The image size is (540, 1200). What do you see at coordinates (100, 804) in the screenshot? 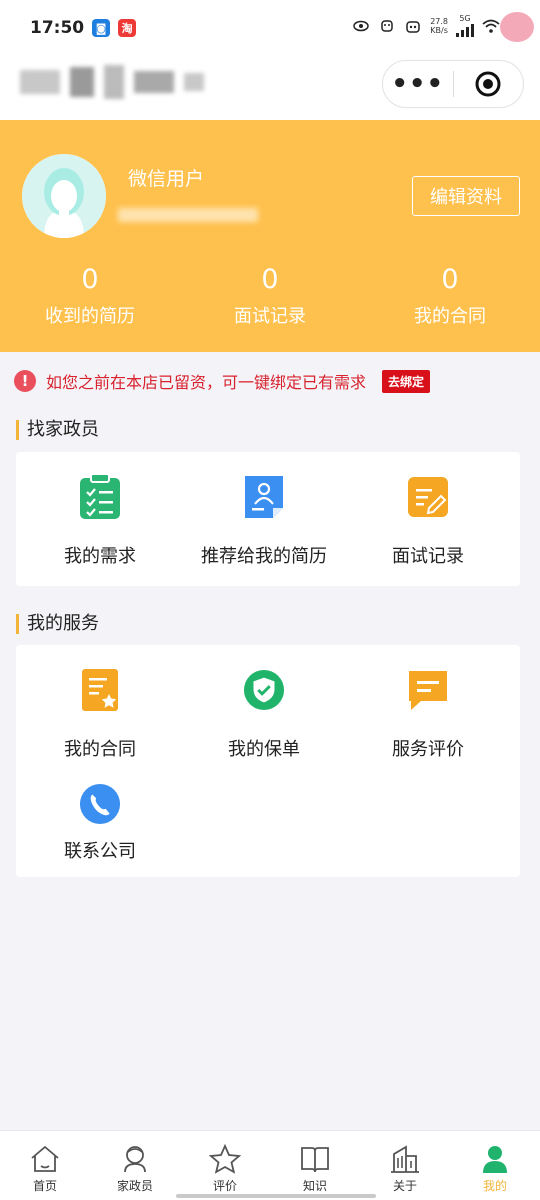
I see `phone-icon` at bounding box center [100, 804].